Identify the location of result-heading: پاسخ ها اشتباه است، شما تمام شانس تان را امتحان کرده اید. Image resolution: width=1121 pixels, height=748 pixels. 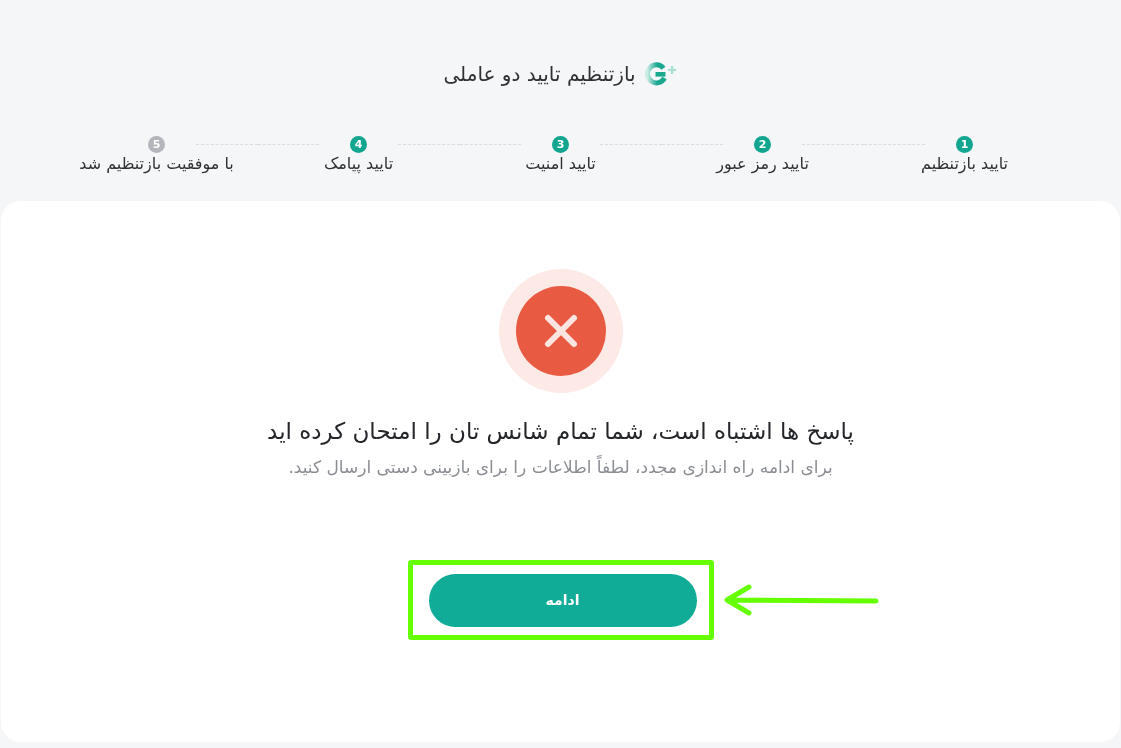
(560, 432).